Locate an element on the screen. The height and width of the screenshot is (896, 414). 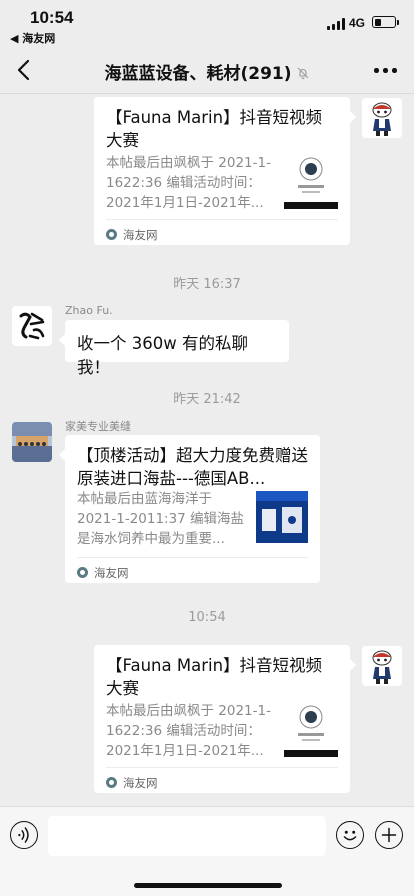
timestamp: 10:54 is located at coordinates (207, 617).